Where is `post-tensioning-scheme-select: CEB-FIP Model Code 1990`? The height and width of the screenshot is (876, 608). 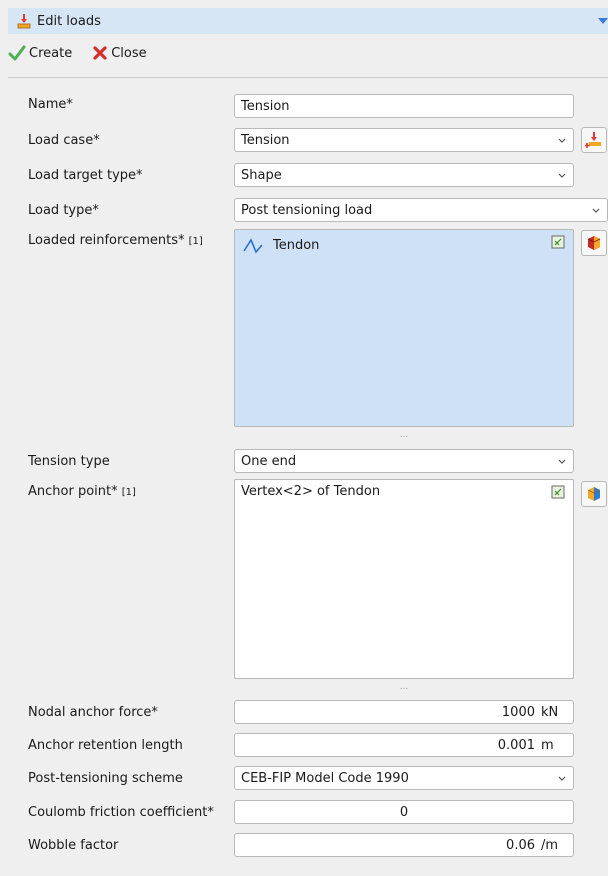
post-tensioning-scheme-select: CEB-FIP Model Code 1990 is located at coordinates (404, 778).